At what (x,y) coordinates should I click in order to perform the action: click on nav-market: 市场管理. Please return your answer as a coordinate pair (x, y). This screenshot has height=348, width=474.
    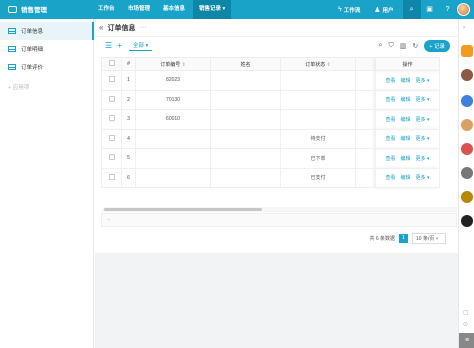
    Looking at the image, I should click on (139, 9).